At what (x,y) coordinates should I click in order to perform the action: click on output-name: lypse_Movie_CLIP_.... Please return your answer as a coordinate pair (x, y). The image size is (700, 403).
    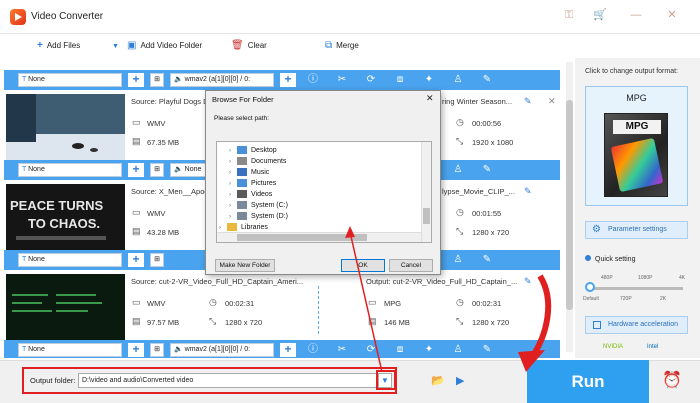
    Looking at the image, I should click on (478, 191).